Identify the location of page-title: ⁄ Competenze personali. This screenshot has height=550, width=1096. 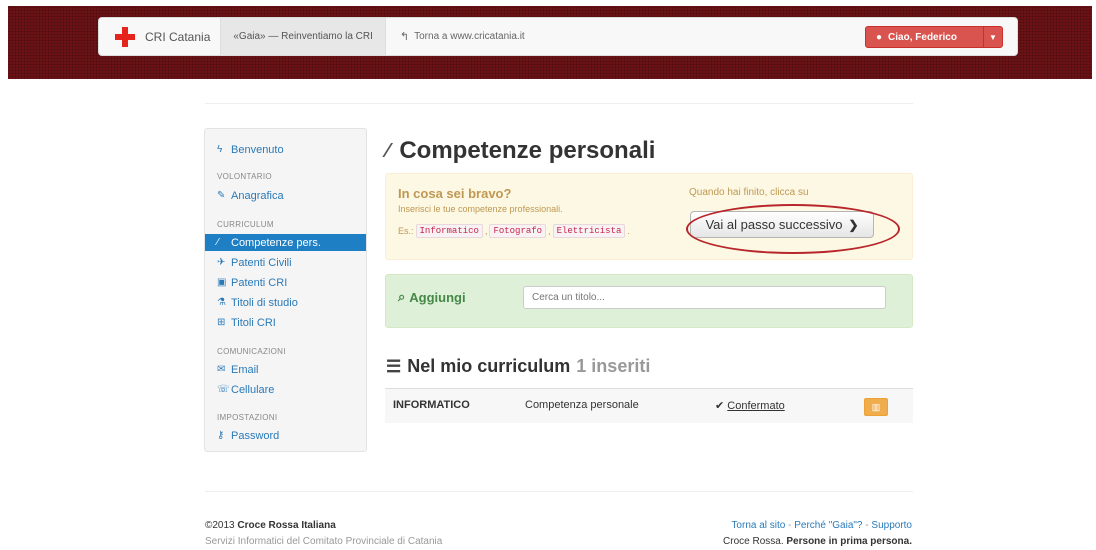
(520, 151).